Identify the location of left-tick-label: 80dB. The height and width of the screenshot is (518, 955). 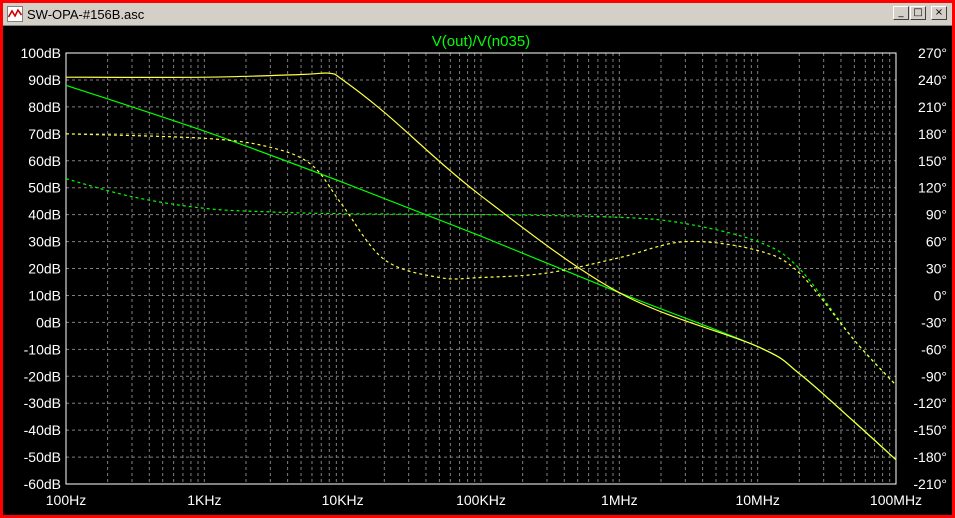
(44, 107).